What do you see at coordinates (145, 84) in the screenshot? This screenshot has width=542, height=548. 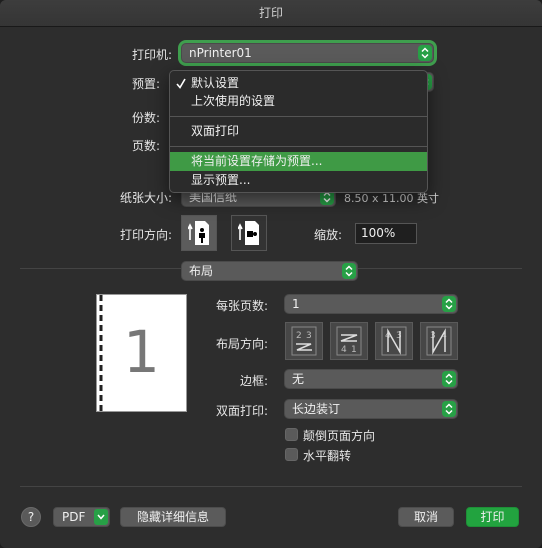 I see `presets-label: 预置:` at bounding box center [145, 84].